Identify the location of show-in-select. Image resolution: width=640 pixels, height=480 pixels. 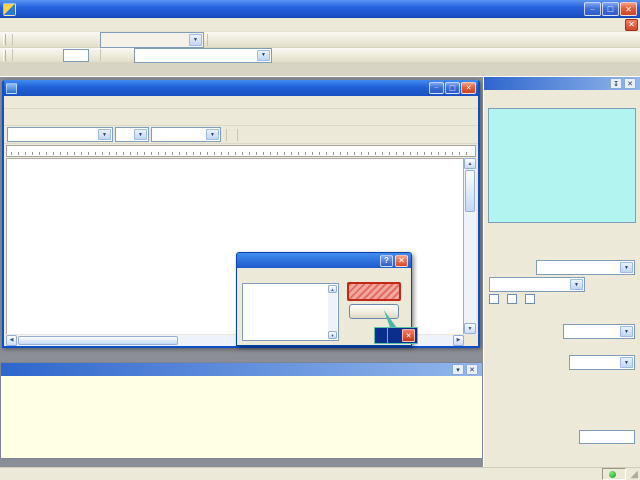
(585, 267).